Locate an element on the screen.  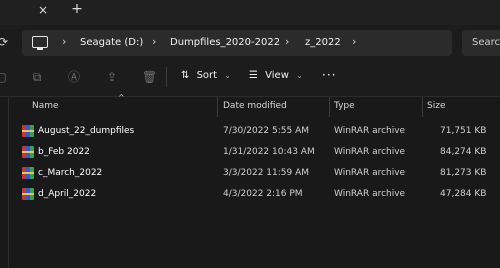
view-icon: ☰ is located at coordinates (253, 75).